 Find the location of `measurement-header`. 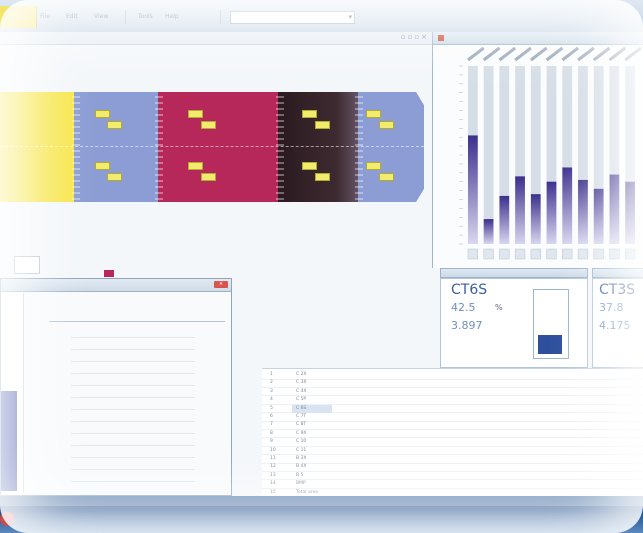

measurement-header is located at coordinates (617, 273).